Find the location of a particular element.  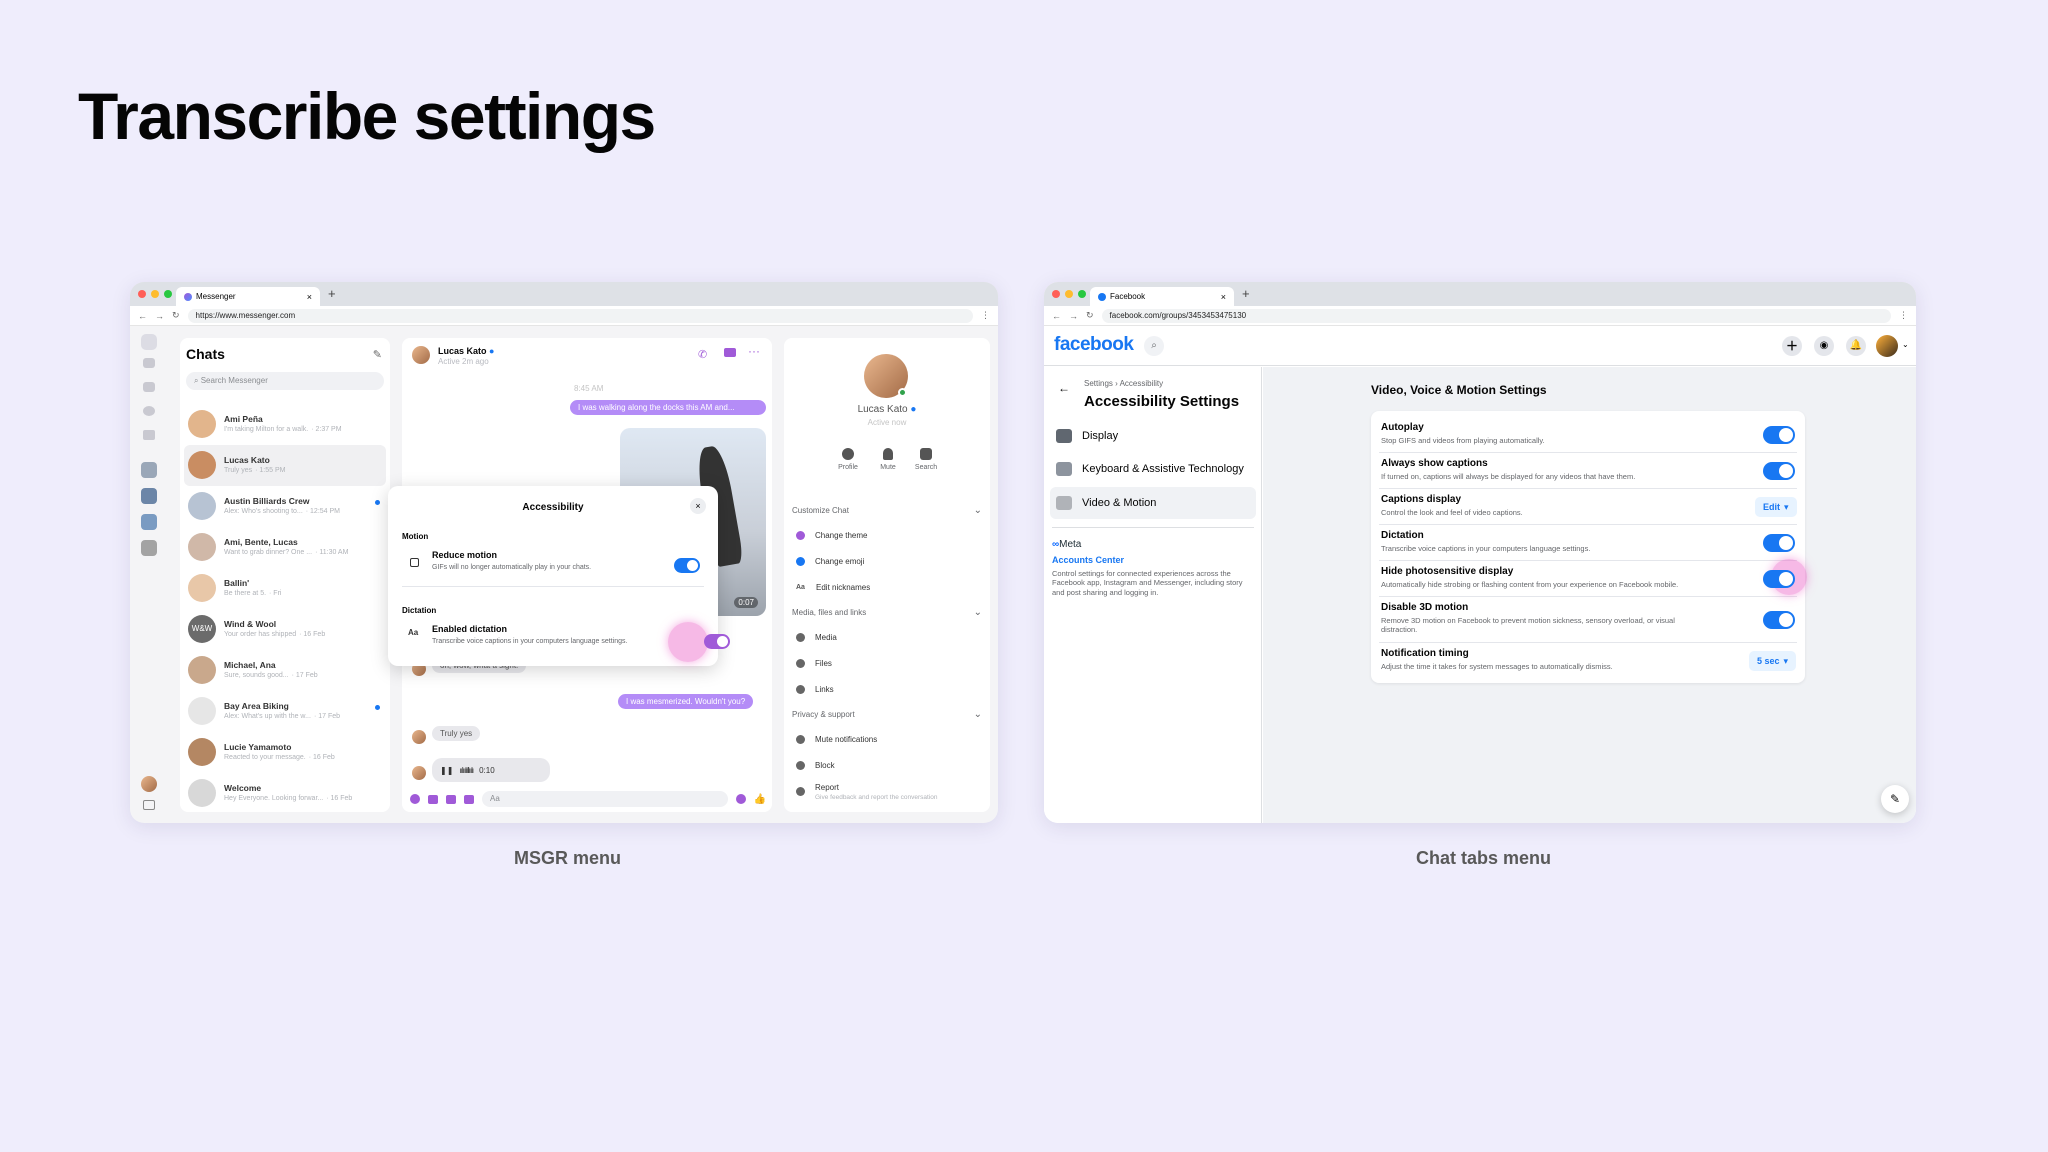

notification-timing-dropdown: 5 sec ▾ is located at coordinates (1773, 661).